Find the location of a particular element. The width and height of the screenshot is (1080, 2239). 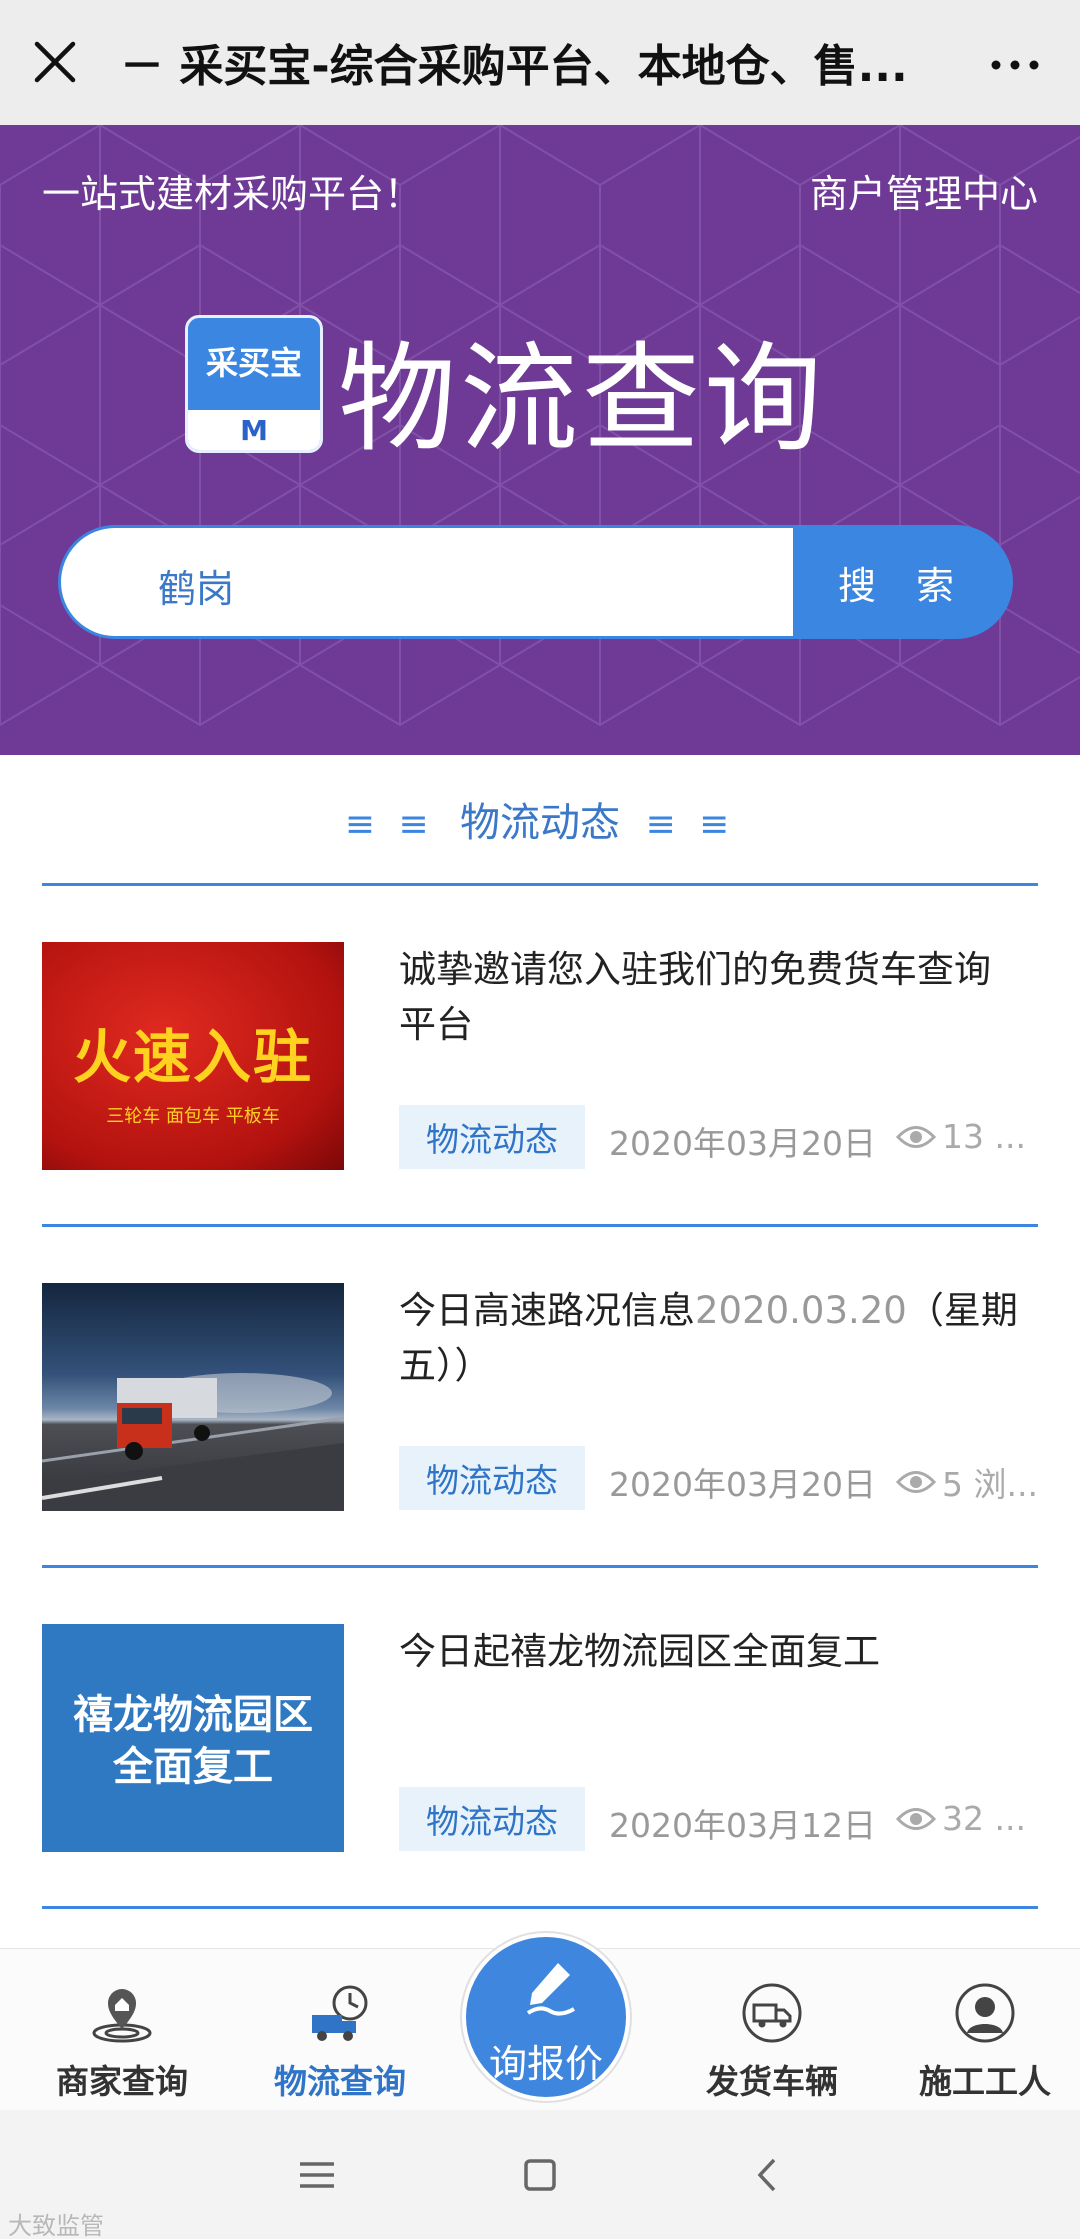

article-thumbnail: 禧龙物流园区 全面复工 is located at coordinates (193, 1738).